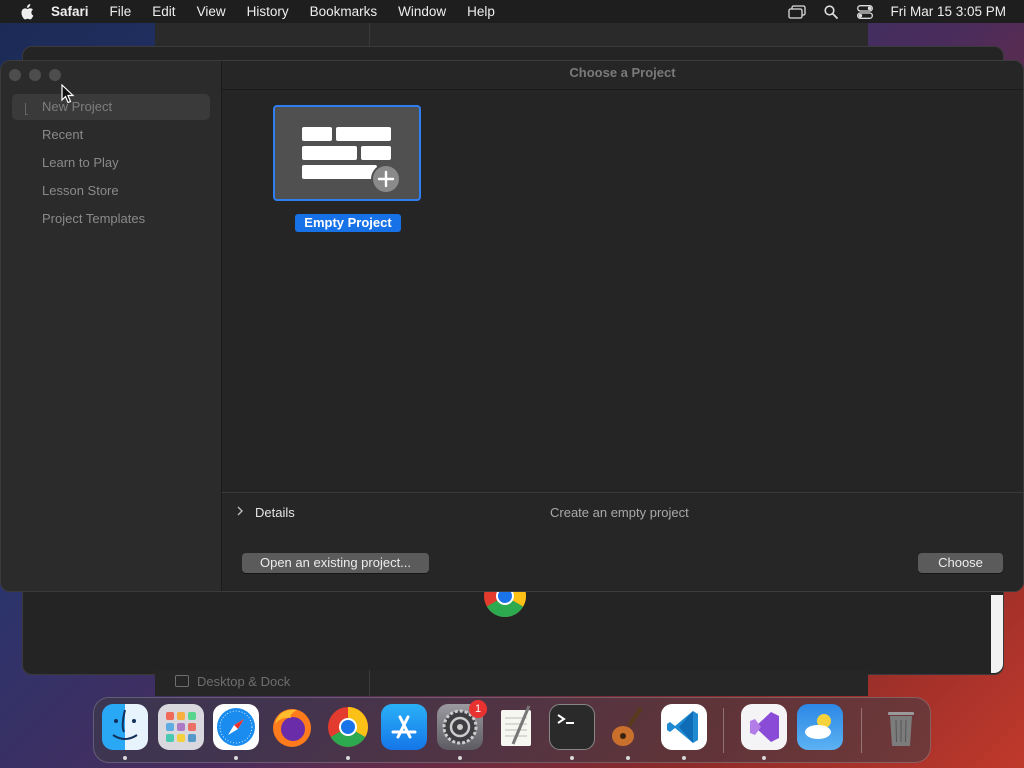 Image resolution: width=1024 pixels, height=768 pixels. What do you see at coordinates (35, 75) in the screenshot?
I see `minimize-window-button` at bounding box center [35, 75].